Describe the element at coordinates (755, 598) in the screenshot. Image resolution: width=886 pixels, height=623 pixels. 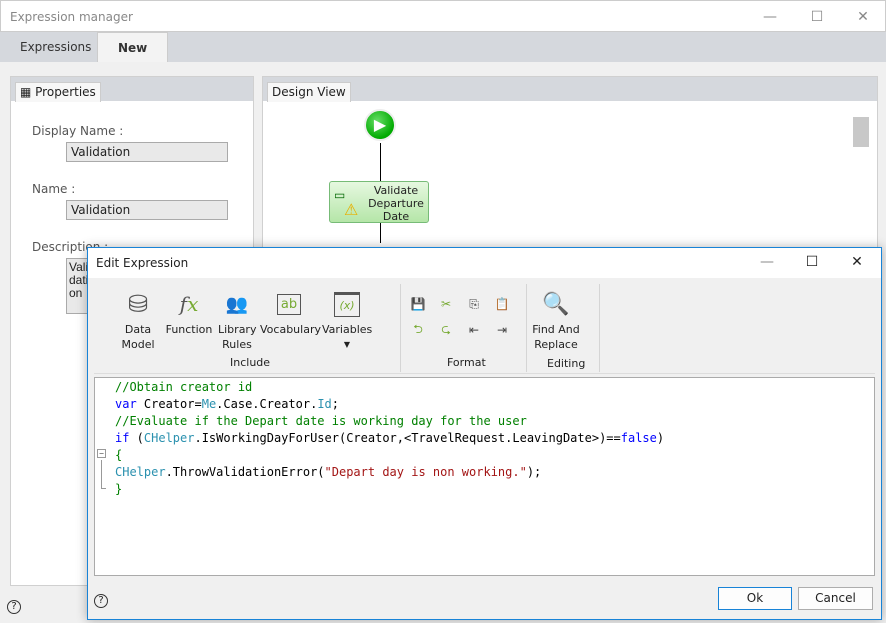
I see `ok-button: Ok` at that location.